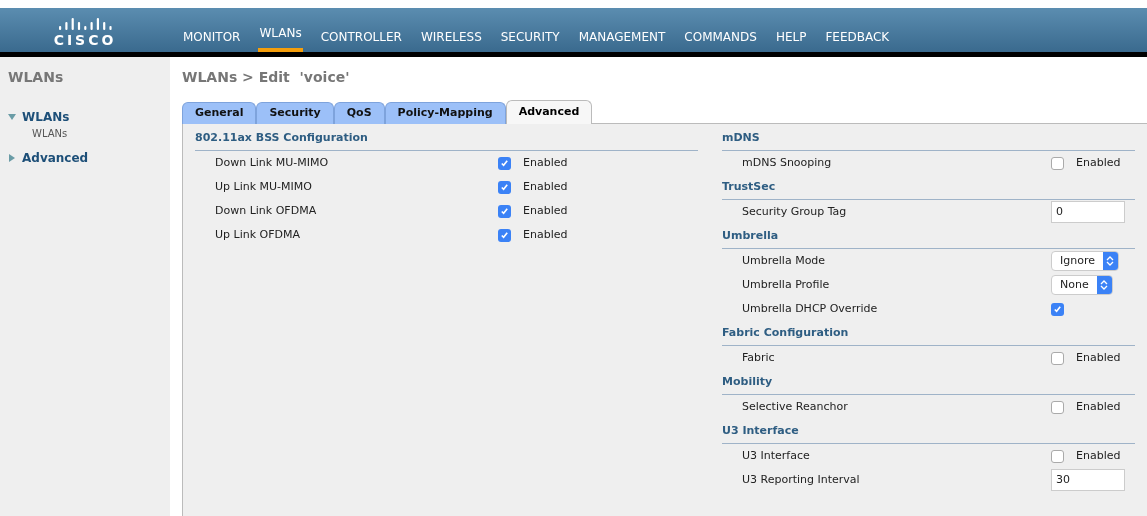 This screenshot has width=1147, height=516. What do you see at coordinates (85, 40) in the screenshot?
I see `logo: CISCO` at bounding box center [85, 40].